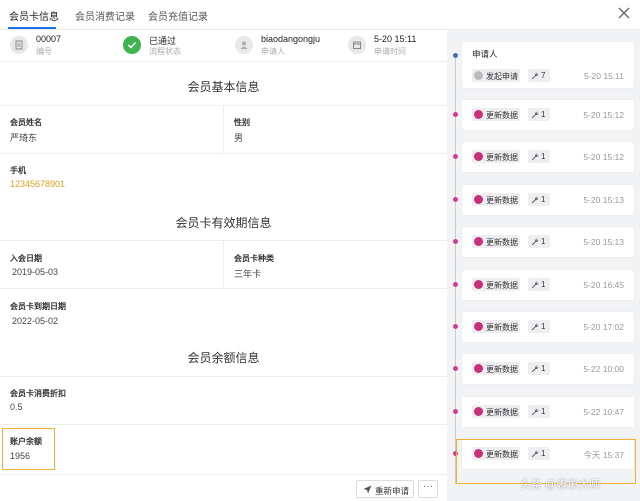 This screenshot has height=501, width=640. I want to click on resubmit-label: 重新申请, so click(392, 491).